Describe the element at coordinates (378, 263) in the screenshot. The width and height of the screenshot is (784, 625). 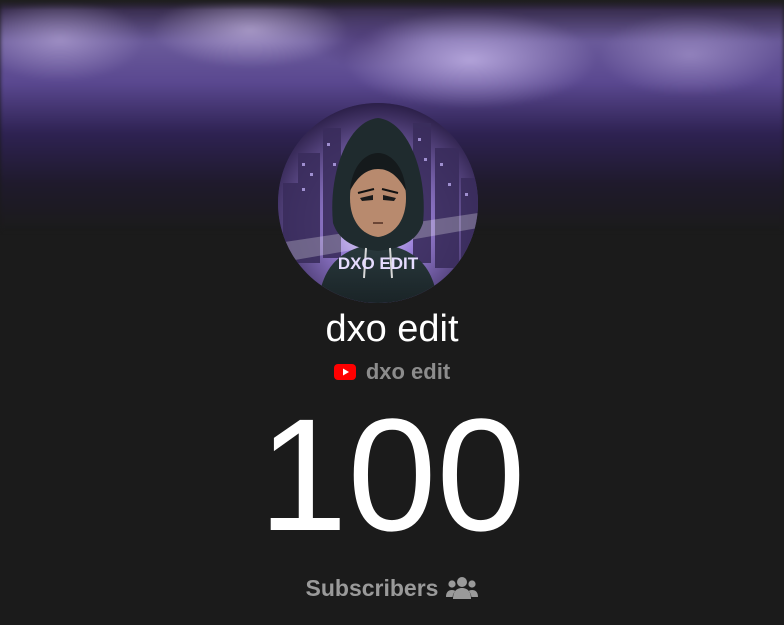
I see `avatar-text: DXO EDIT` at that location.